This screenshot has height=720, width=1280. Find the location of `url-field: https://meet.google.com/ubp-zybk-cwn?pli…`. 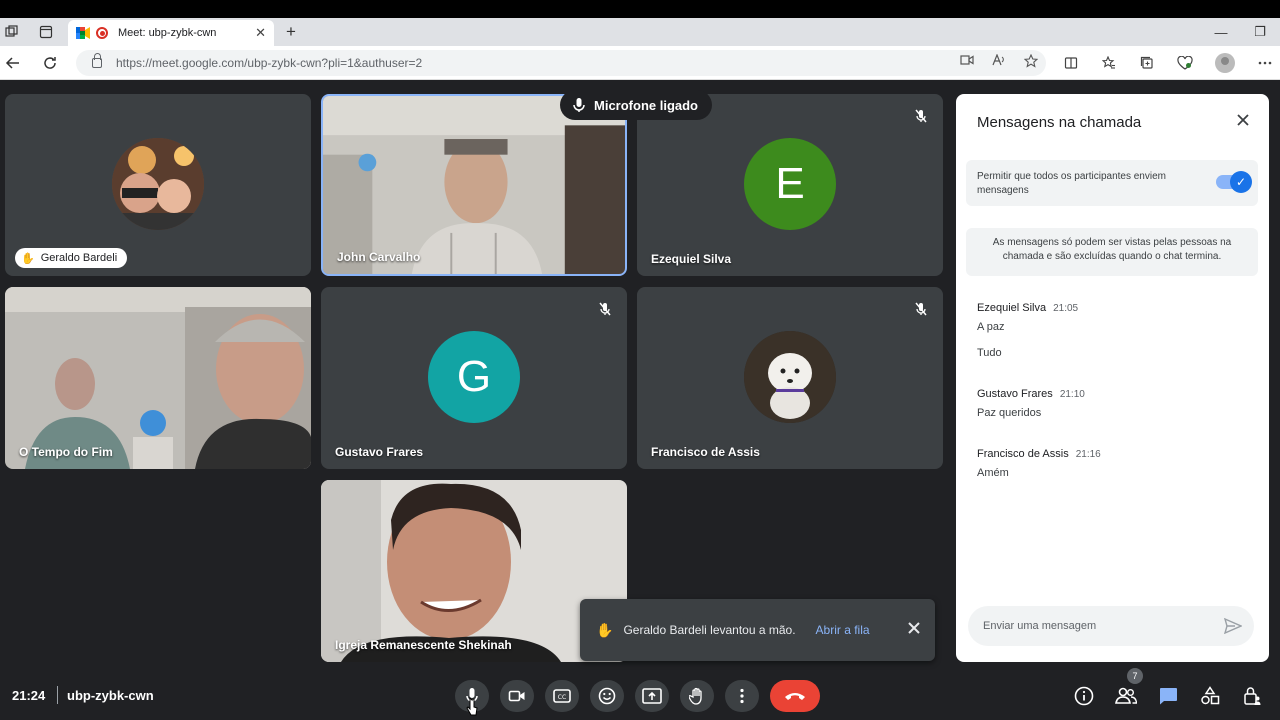

url-field: https://meet.google.com/ubp-zybk-cwn?pli… is located at coordinates (561, 63).